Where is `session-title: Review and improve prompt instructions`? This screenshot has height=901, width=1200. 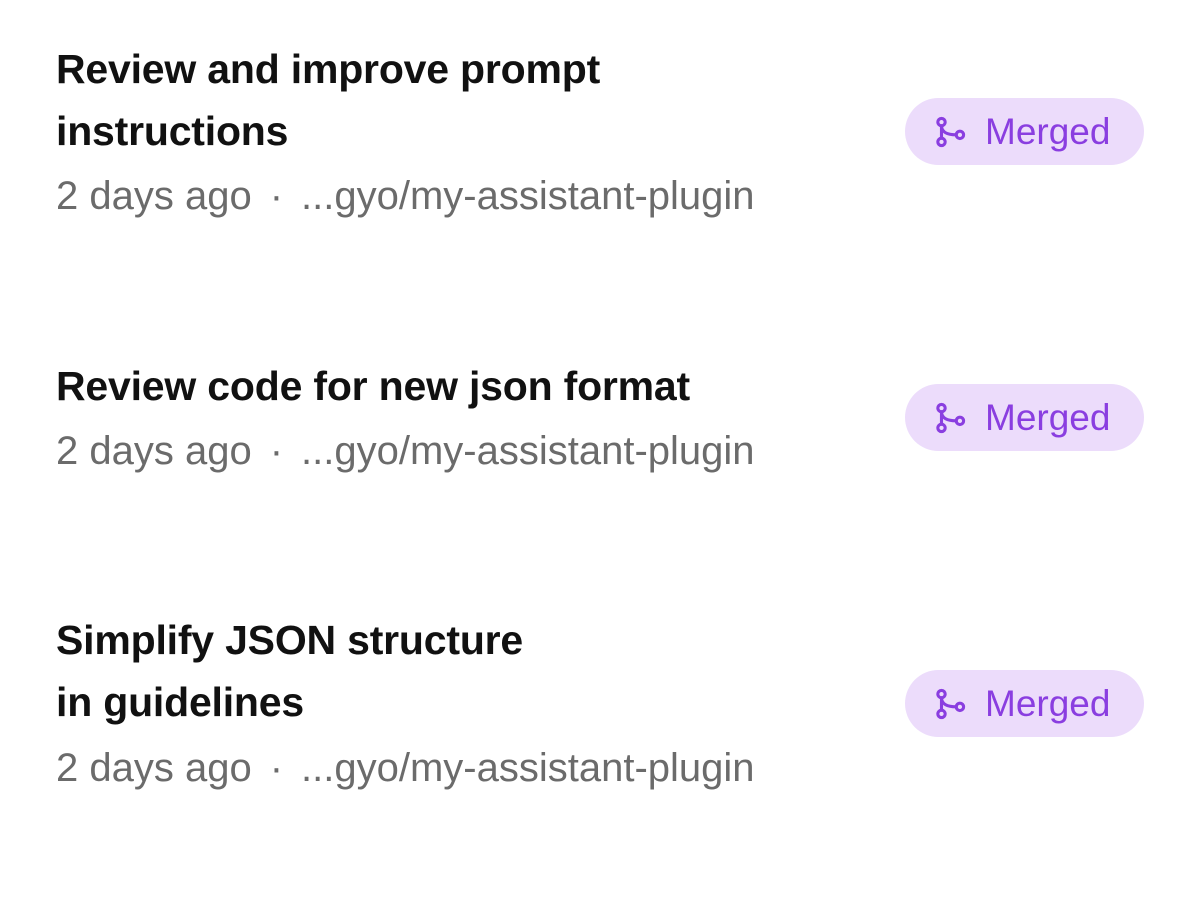 session-title: Review and improve prompt instructions is located at coordinates (456, 100).